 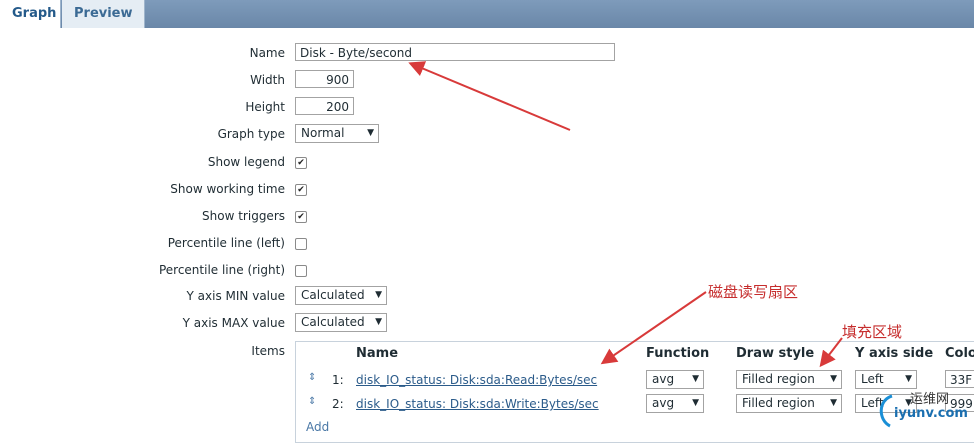 What do you see at coordinates (831, 352) in the screenshot?
I see `arrow-to-draw-style` at bounding box center [831, 352].